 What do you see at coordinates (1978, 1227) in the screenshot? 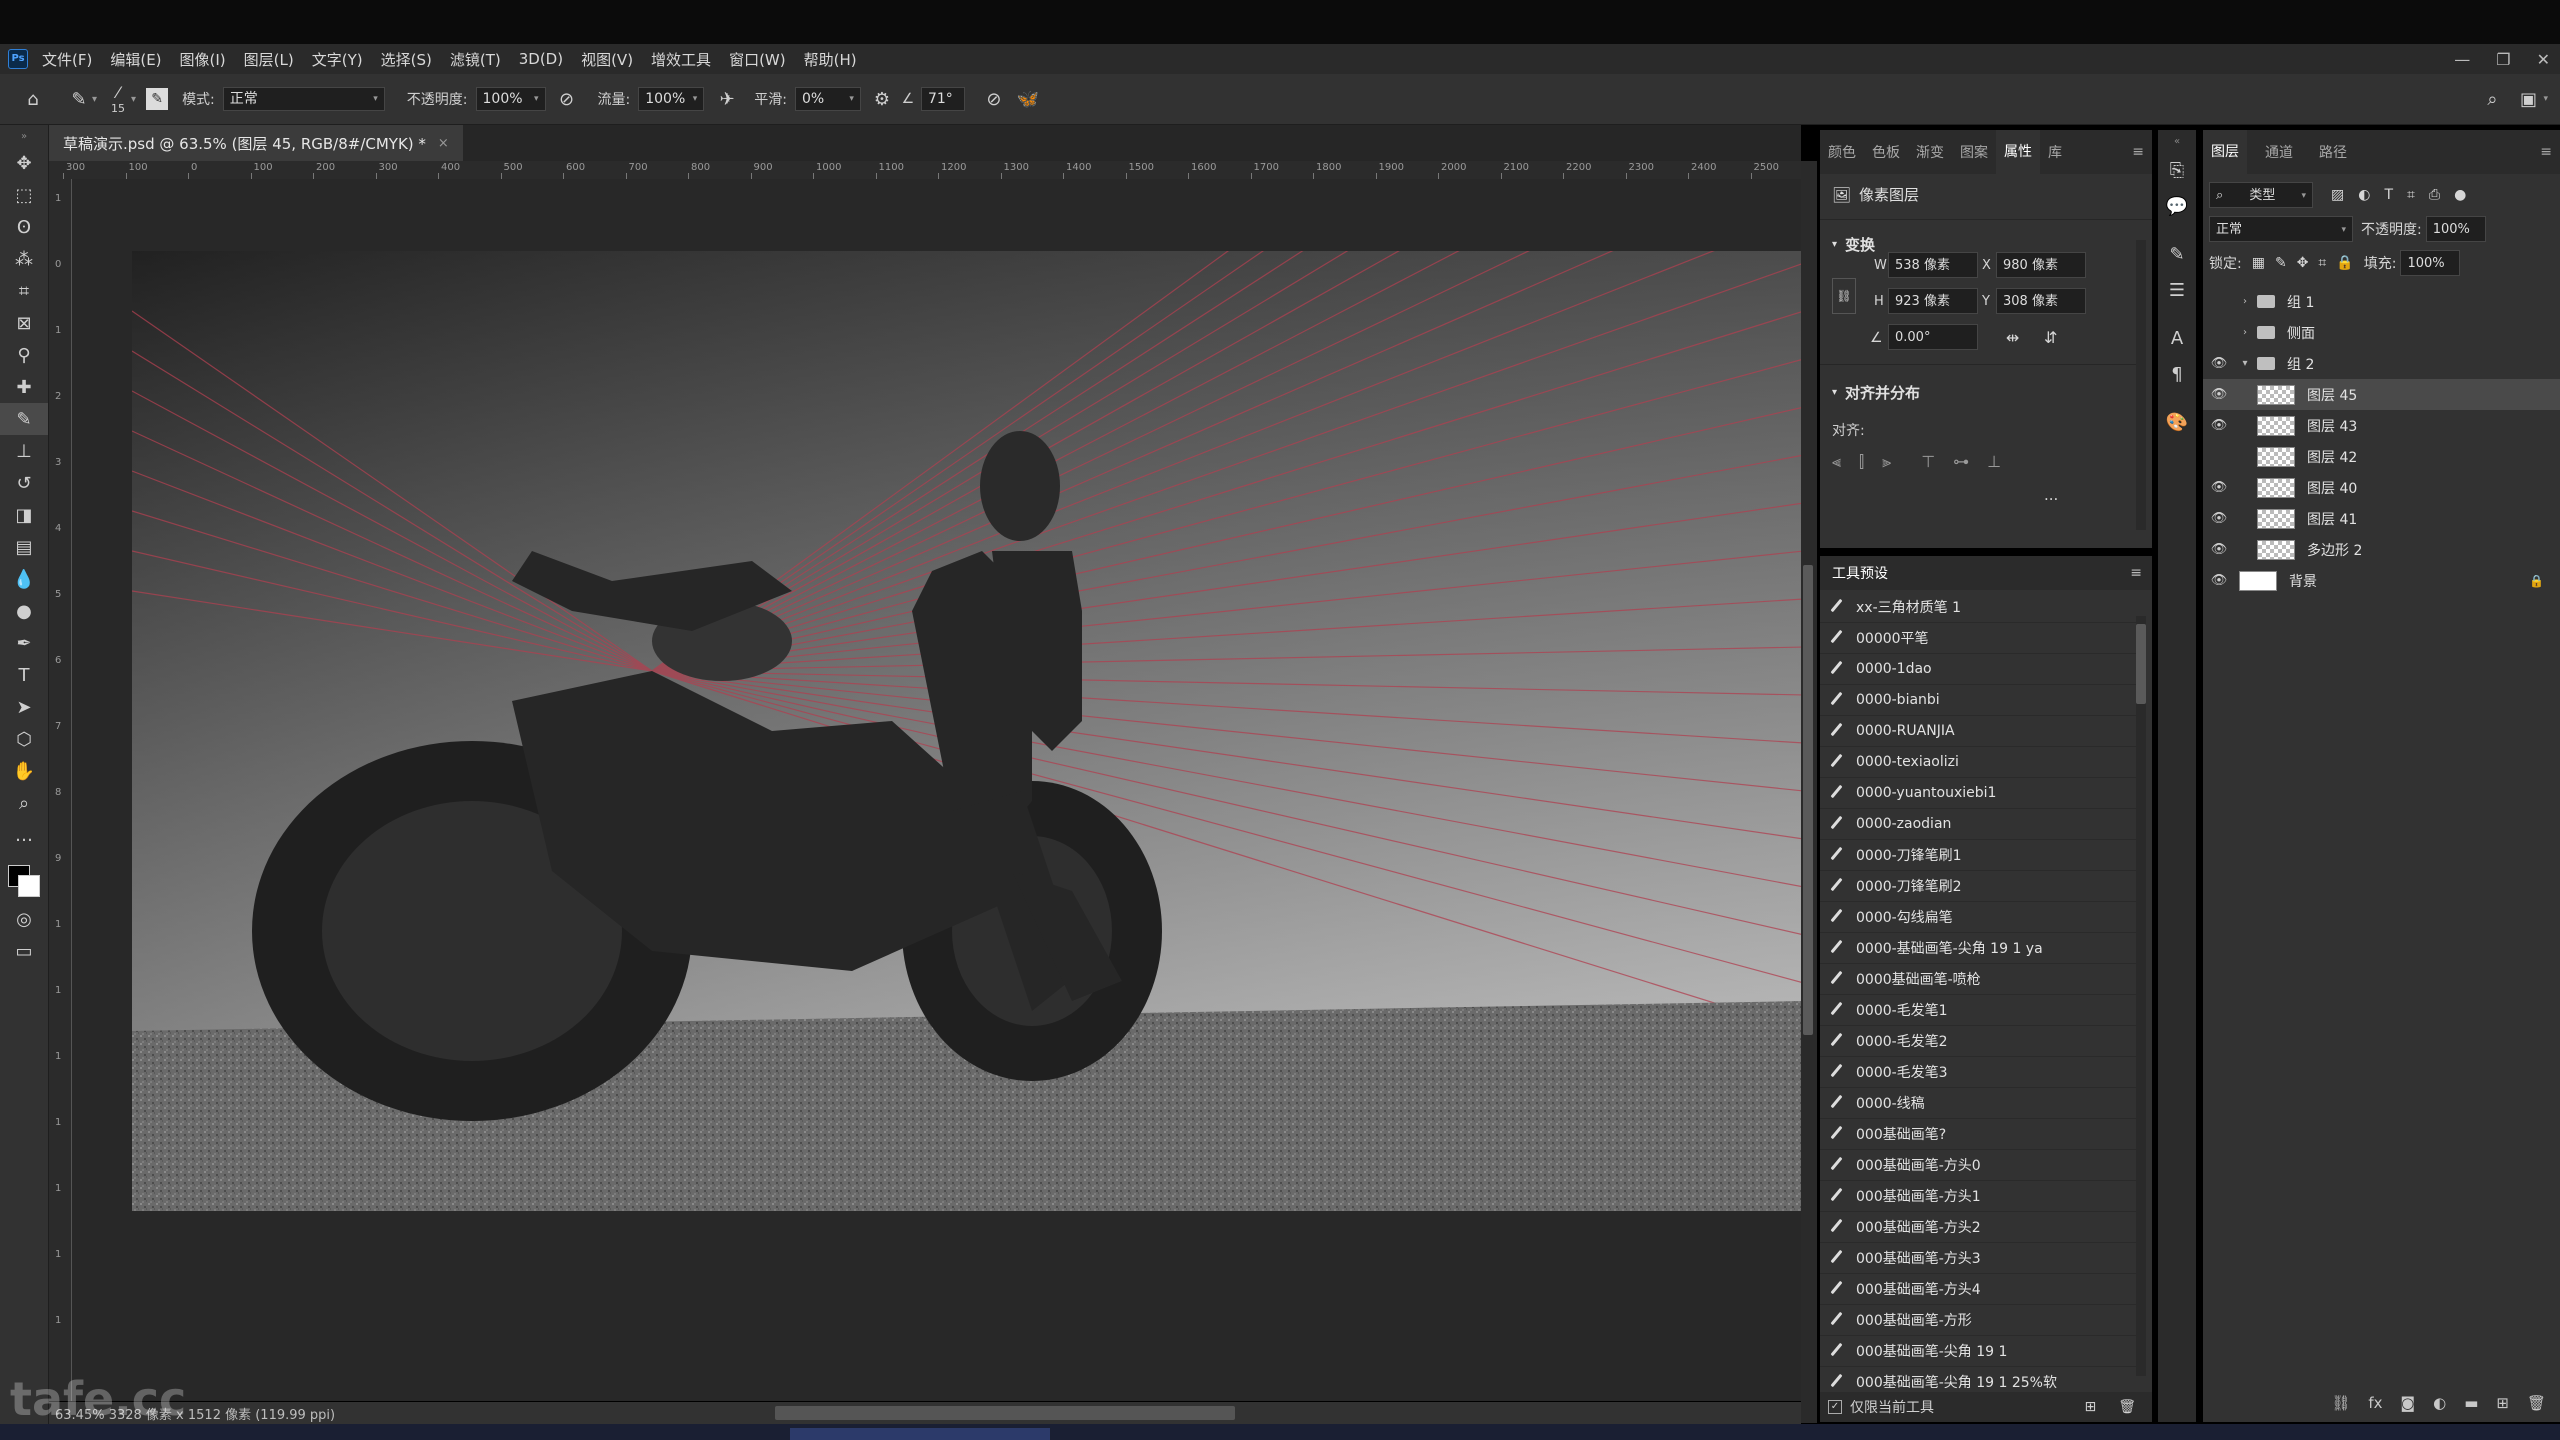
I see `preset-item: 000基础画笔-方头2` at bounding box center [1978, 1227].